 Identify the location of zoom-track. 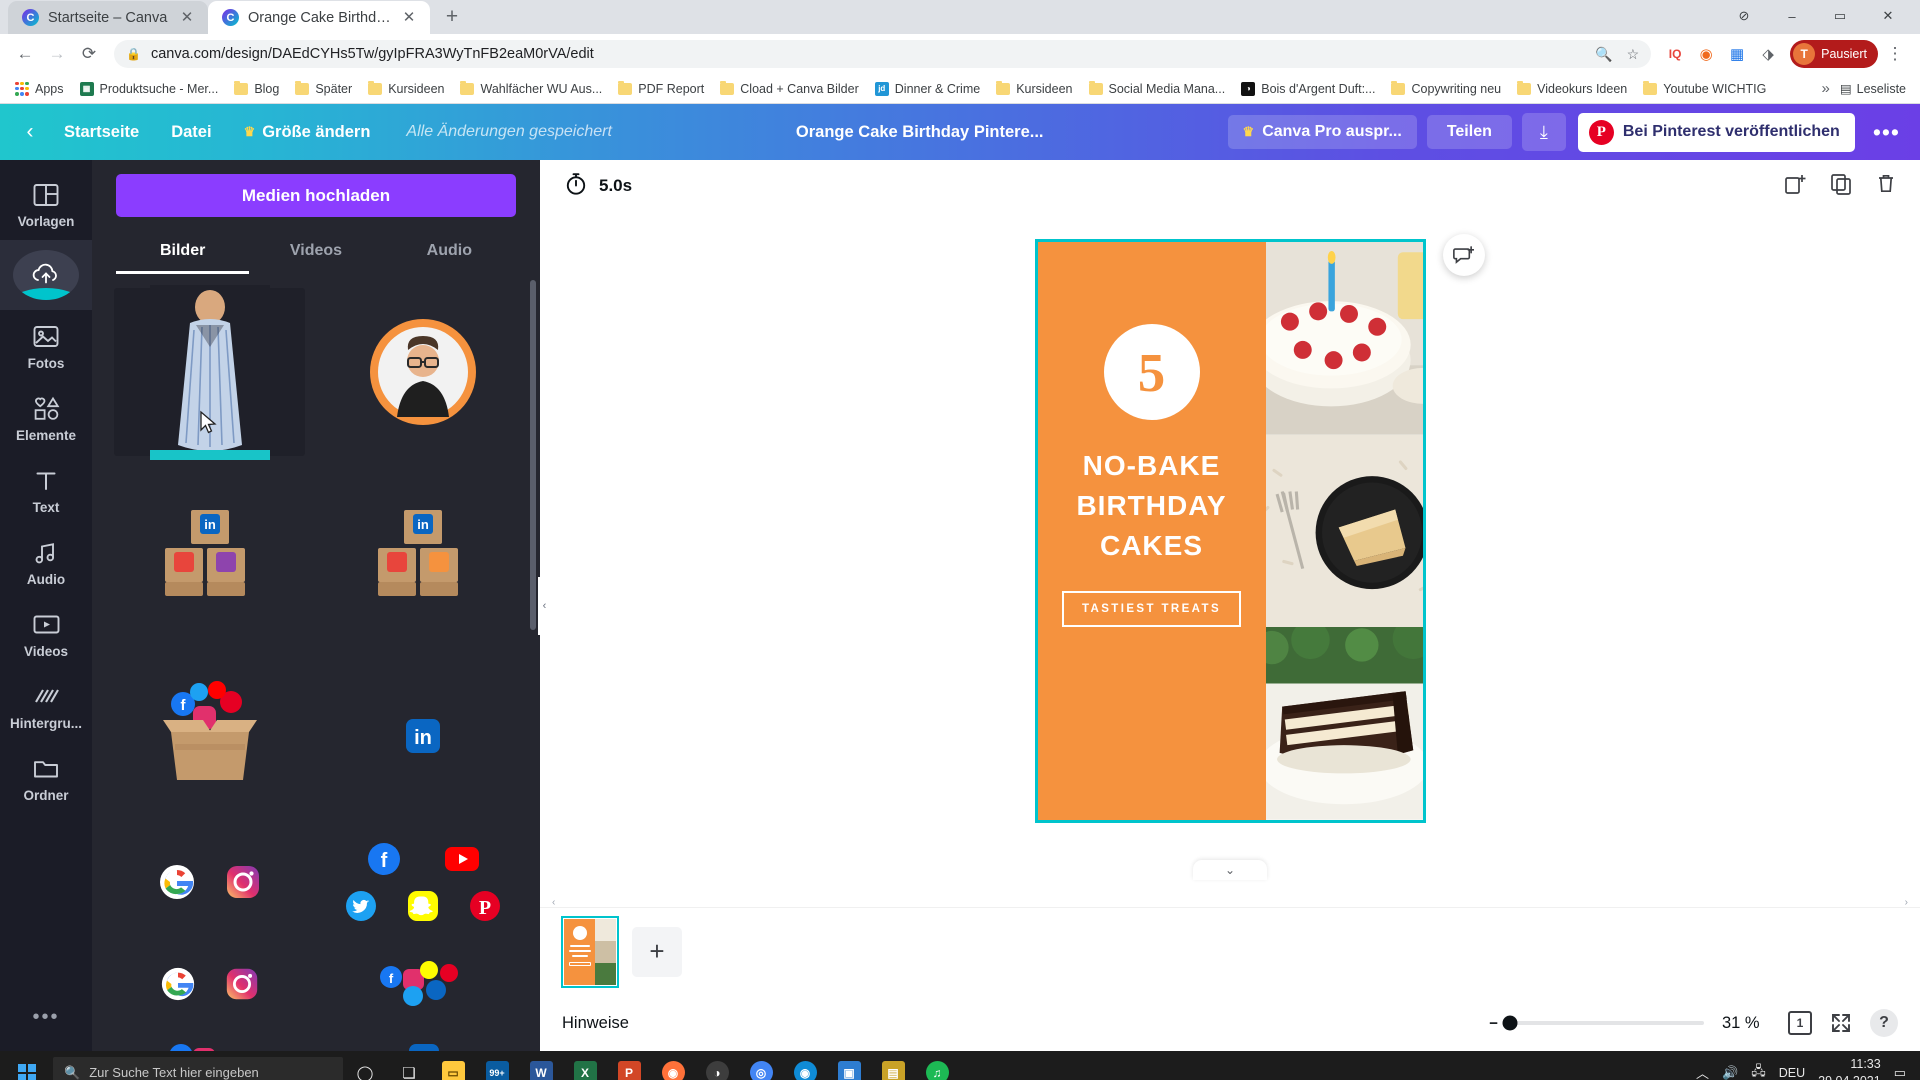
(1603, 1023).